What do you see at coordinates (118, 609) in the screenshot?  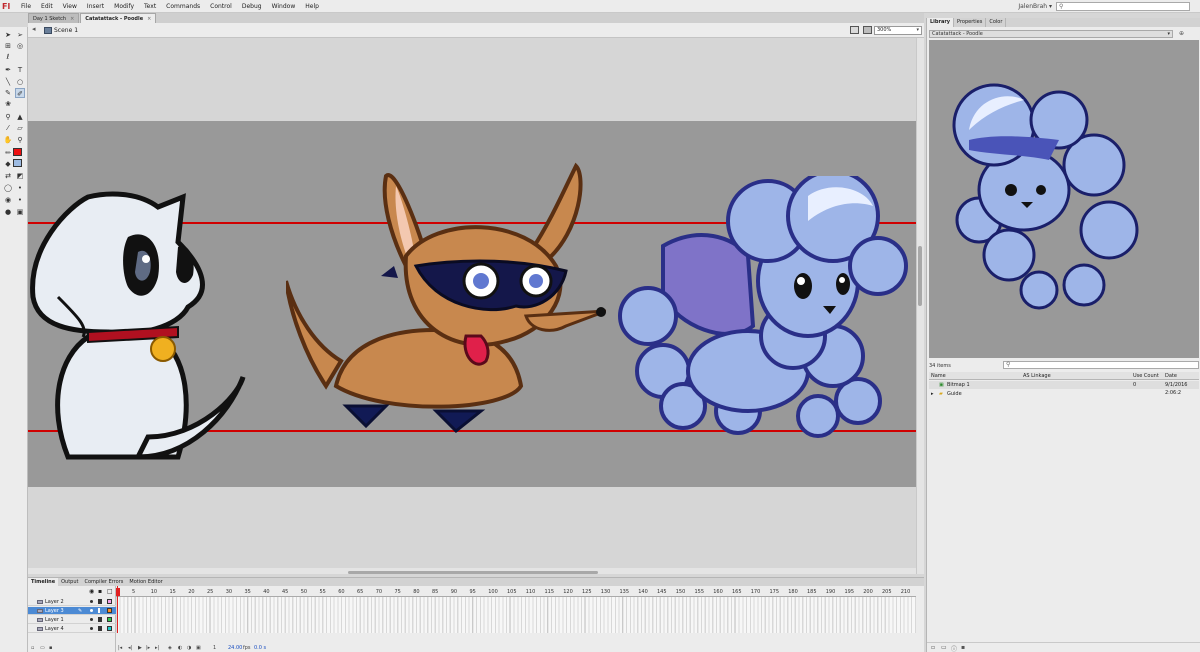 I see `playhead` at bounding box center [118, 609].